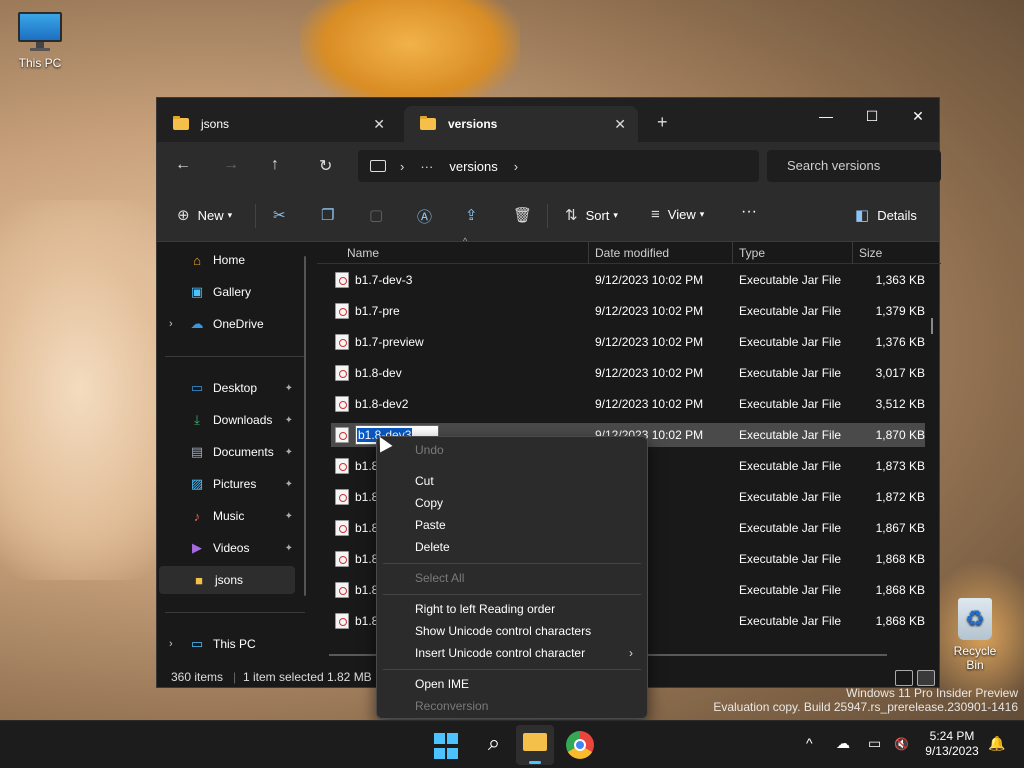 This screenshot has width=1024, height=768. Describe the element at coordinates (503, 631) in the screenshot. I see `menu-item-show-unicode-control: Show Unicode control characters` at that location.